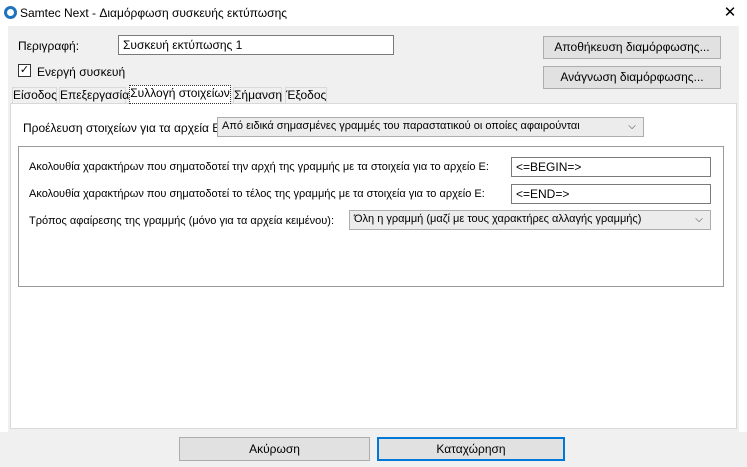 Image resolution: width=747 pixels, height=467 pixels. I want to click on close-icon: ✕, so click(730, 13).